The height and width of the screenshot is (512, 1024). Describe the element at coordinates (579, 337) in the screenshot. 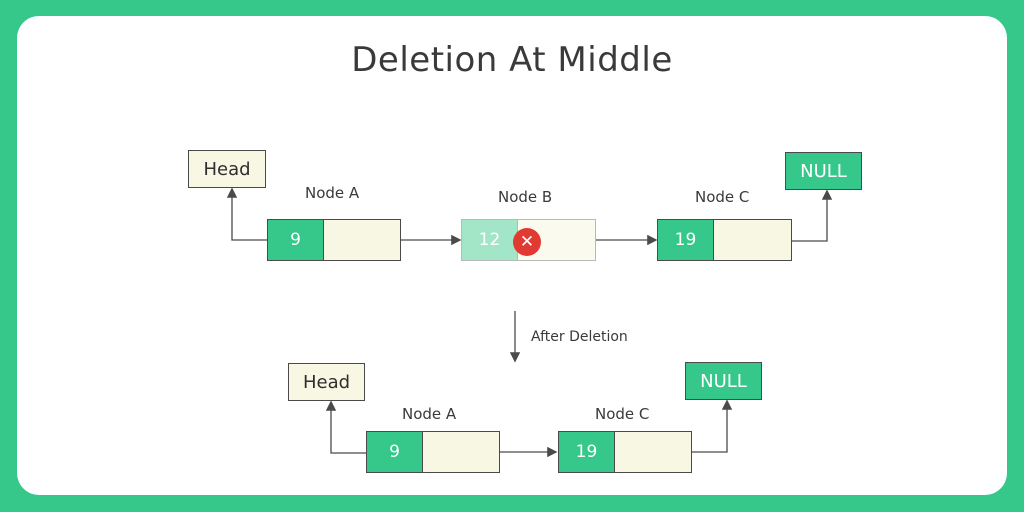

I see `after-deletion-label: After Deletion` at that location.